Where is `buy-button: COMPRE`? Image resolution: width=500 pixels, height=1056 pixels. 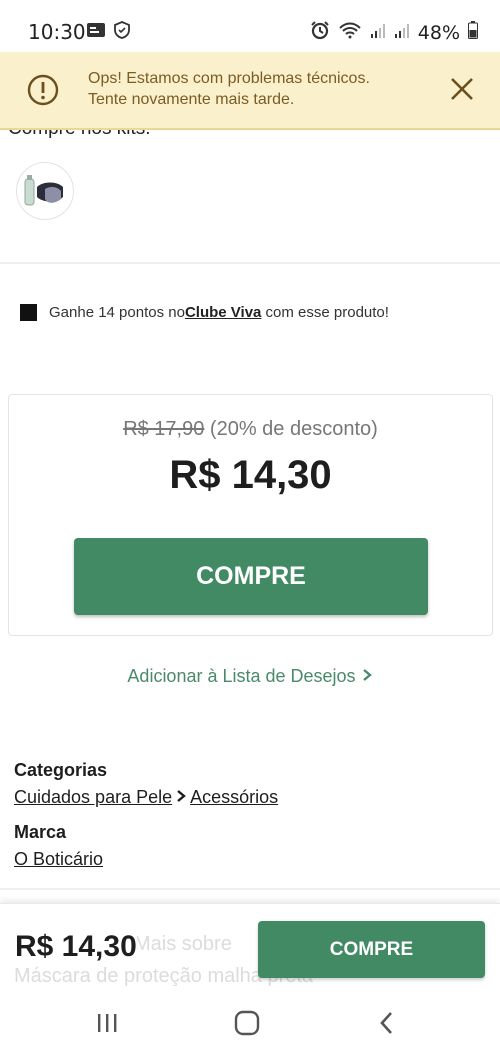
buy-button: COMPRE is located at coordinates (251, 576).